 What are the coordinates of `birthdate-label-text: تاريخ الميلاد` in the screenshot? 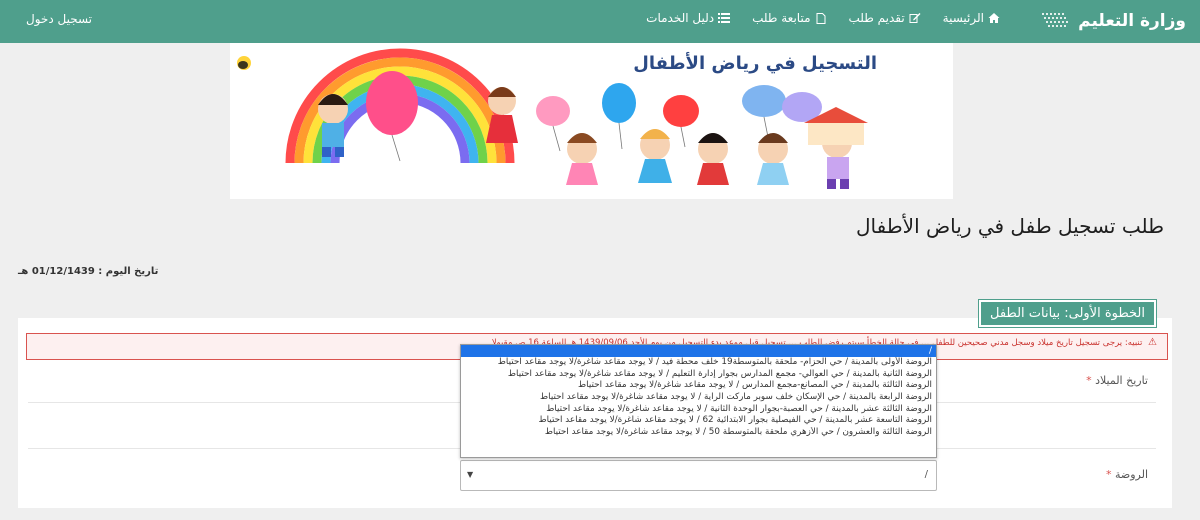 It's located at (1121, 380).